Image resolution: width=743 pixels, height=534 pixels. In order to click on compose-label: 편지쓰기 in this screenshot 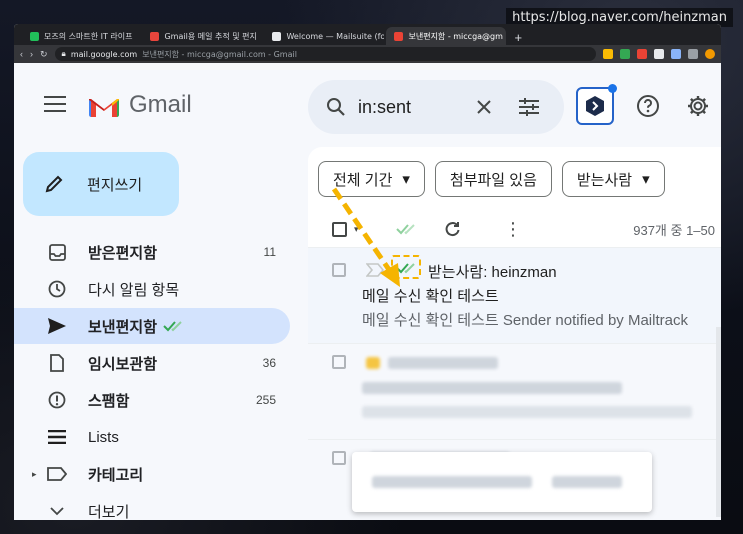, I will do `click(115, 185)`.